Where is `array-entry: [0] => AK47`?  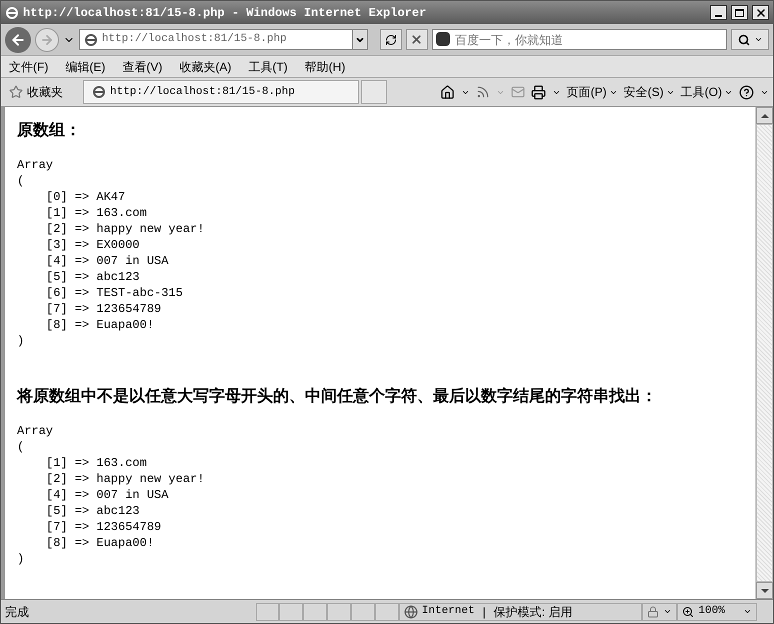 array-entry: [0] => AK47 is located at coordinates (86, 197).